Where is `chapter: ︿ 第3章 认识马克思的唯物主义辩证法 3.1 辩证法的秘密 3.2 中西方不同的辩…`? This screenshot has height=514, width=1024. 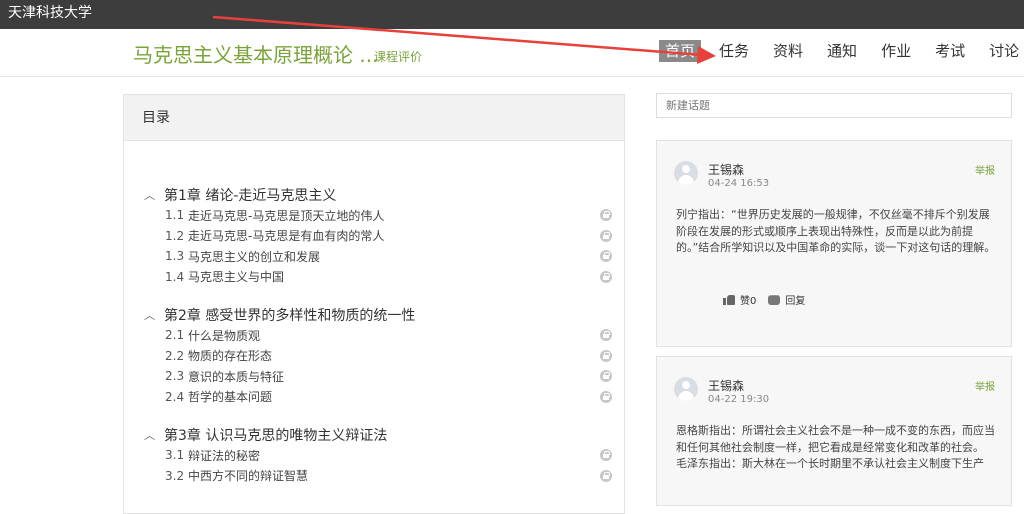
chapter: ︿ 第3章 认识马克思的唯物主义辩证法 3.1 辩证法的秘密 3.2 中西方不同的辩… is located at coordinates (374, 455).